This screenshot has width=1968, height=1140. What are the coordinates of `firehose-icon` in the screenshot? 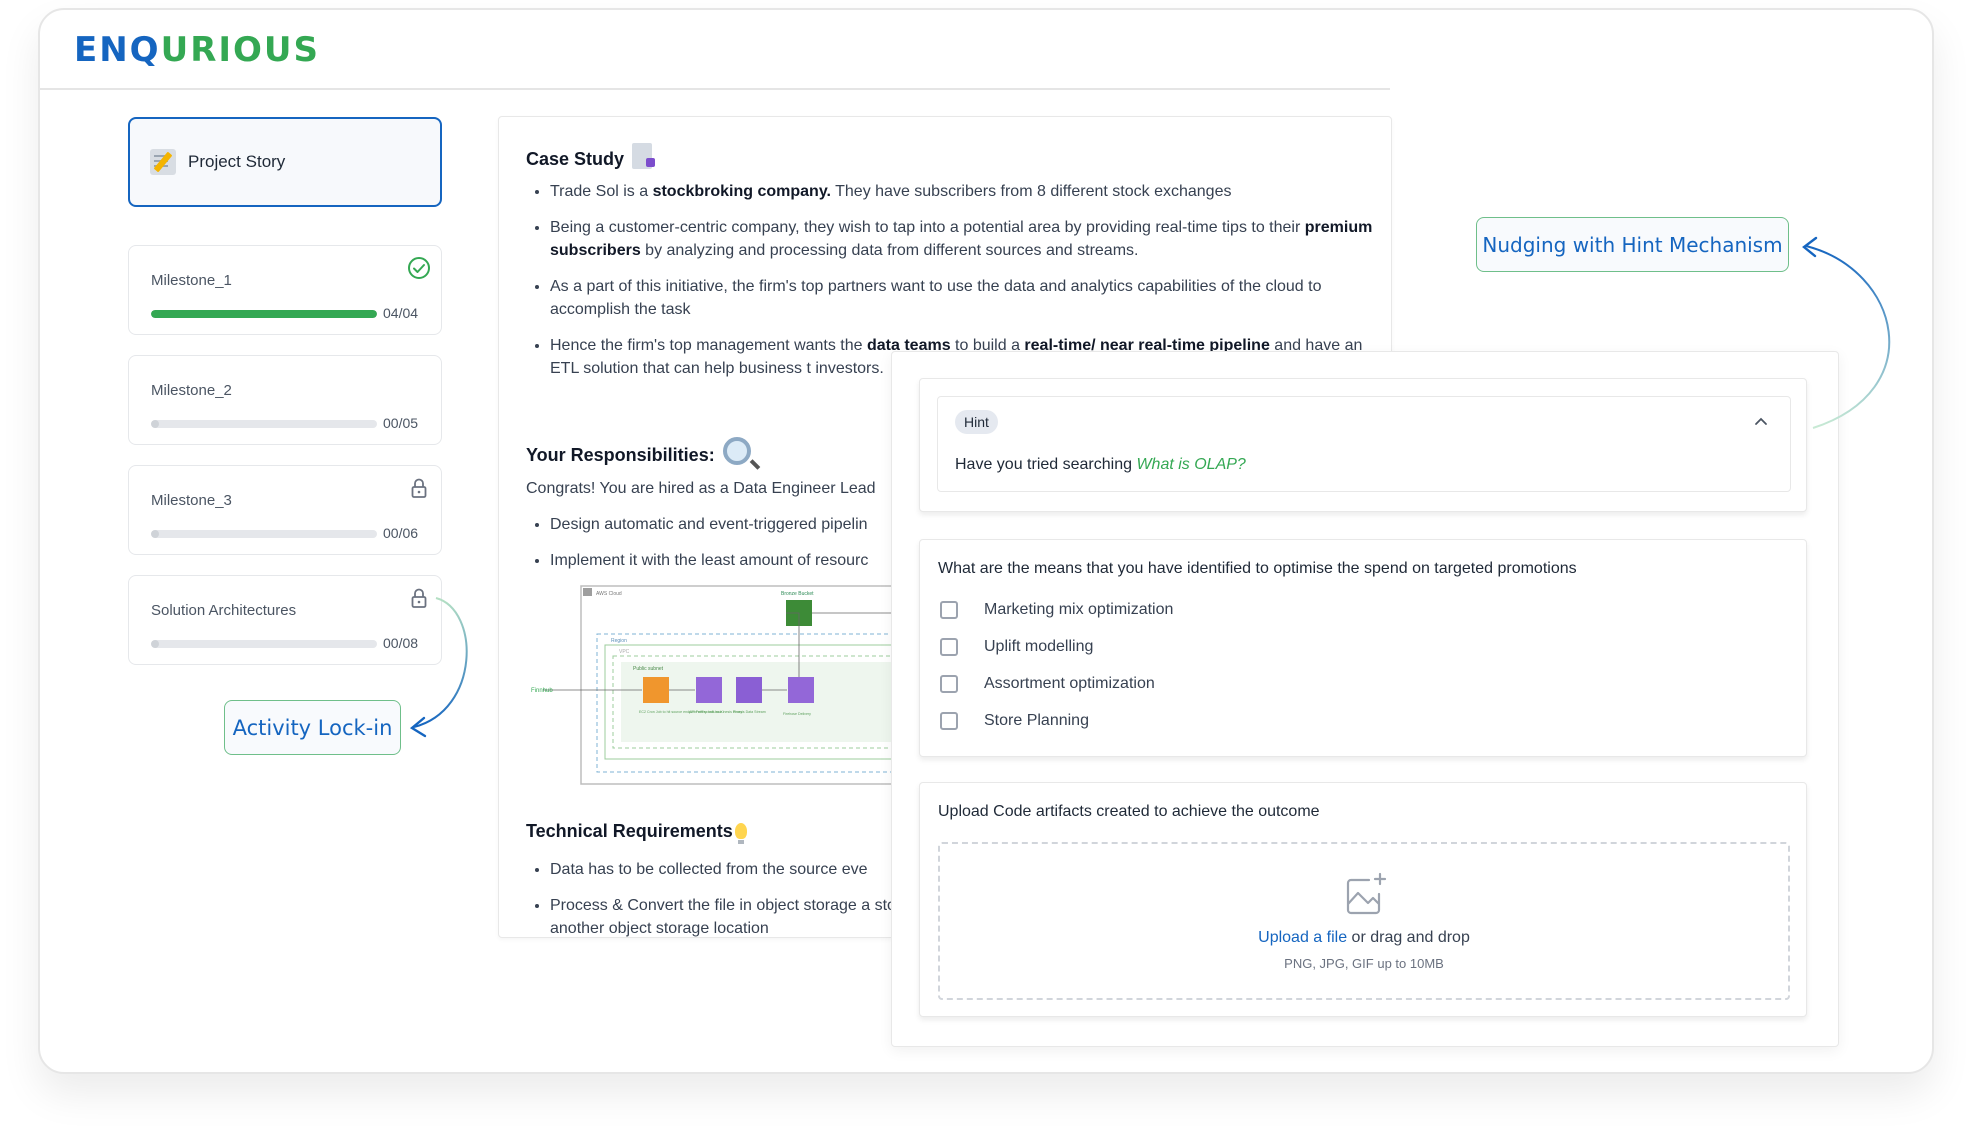 It's located at (801, 690).